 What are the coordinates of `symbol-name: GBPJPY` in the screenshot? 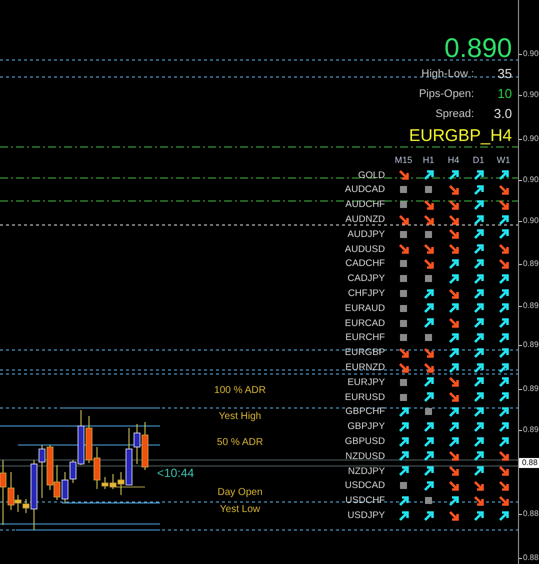 It's located at (366, 426).